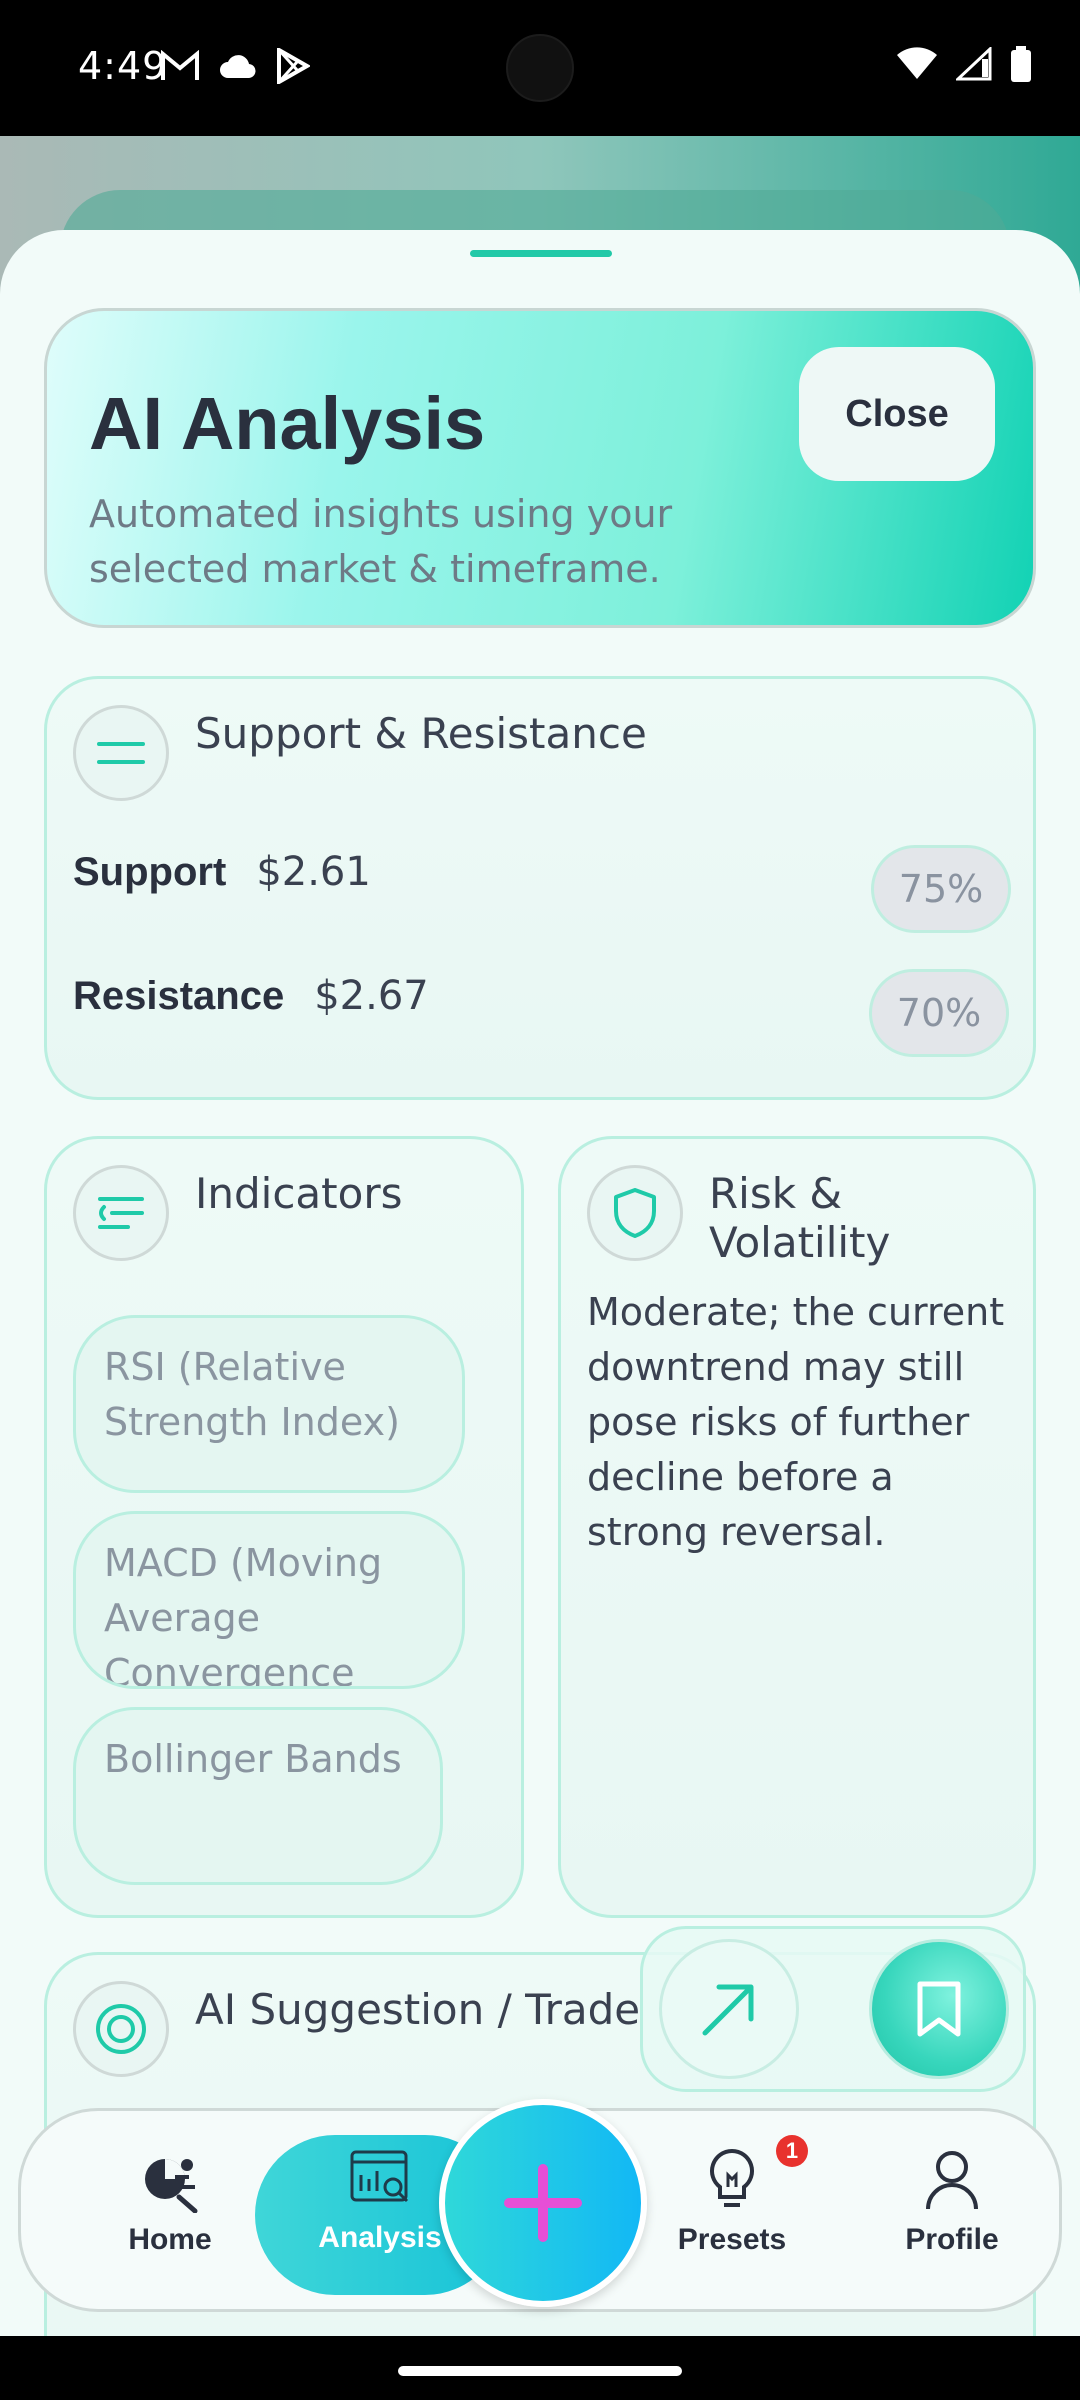 The width and height of the screenshot is (1080, 2400). Describe the element at coordinates (897, 414) in the screenshot. I see `close-button: Close` at that location.